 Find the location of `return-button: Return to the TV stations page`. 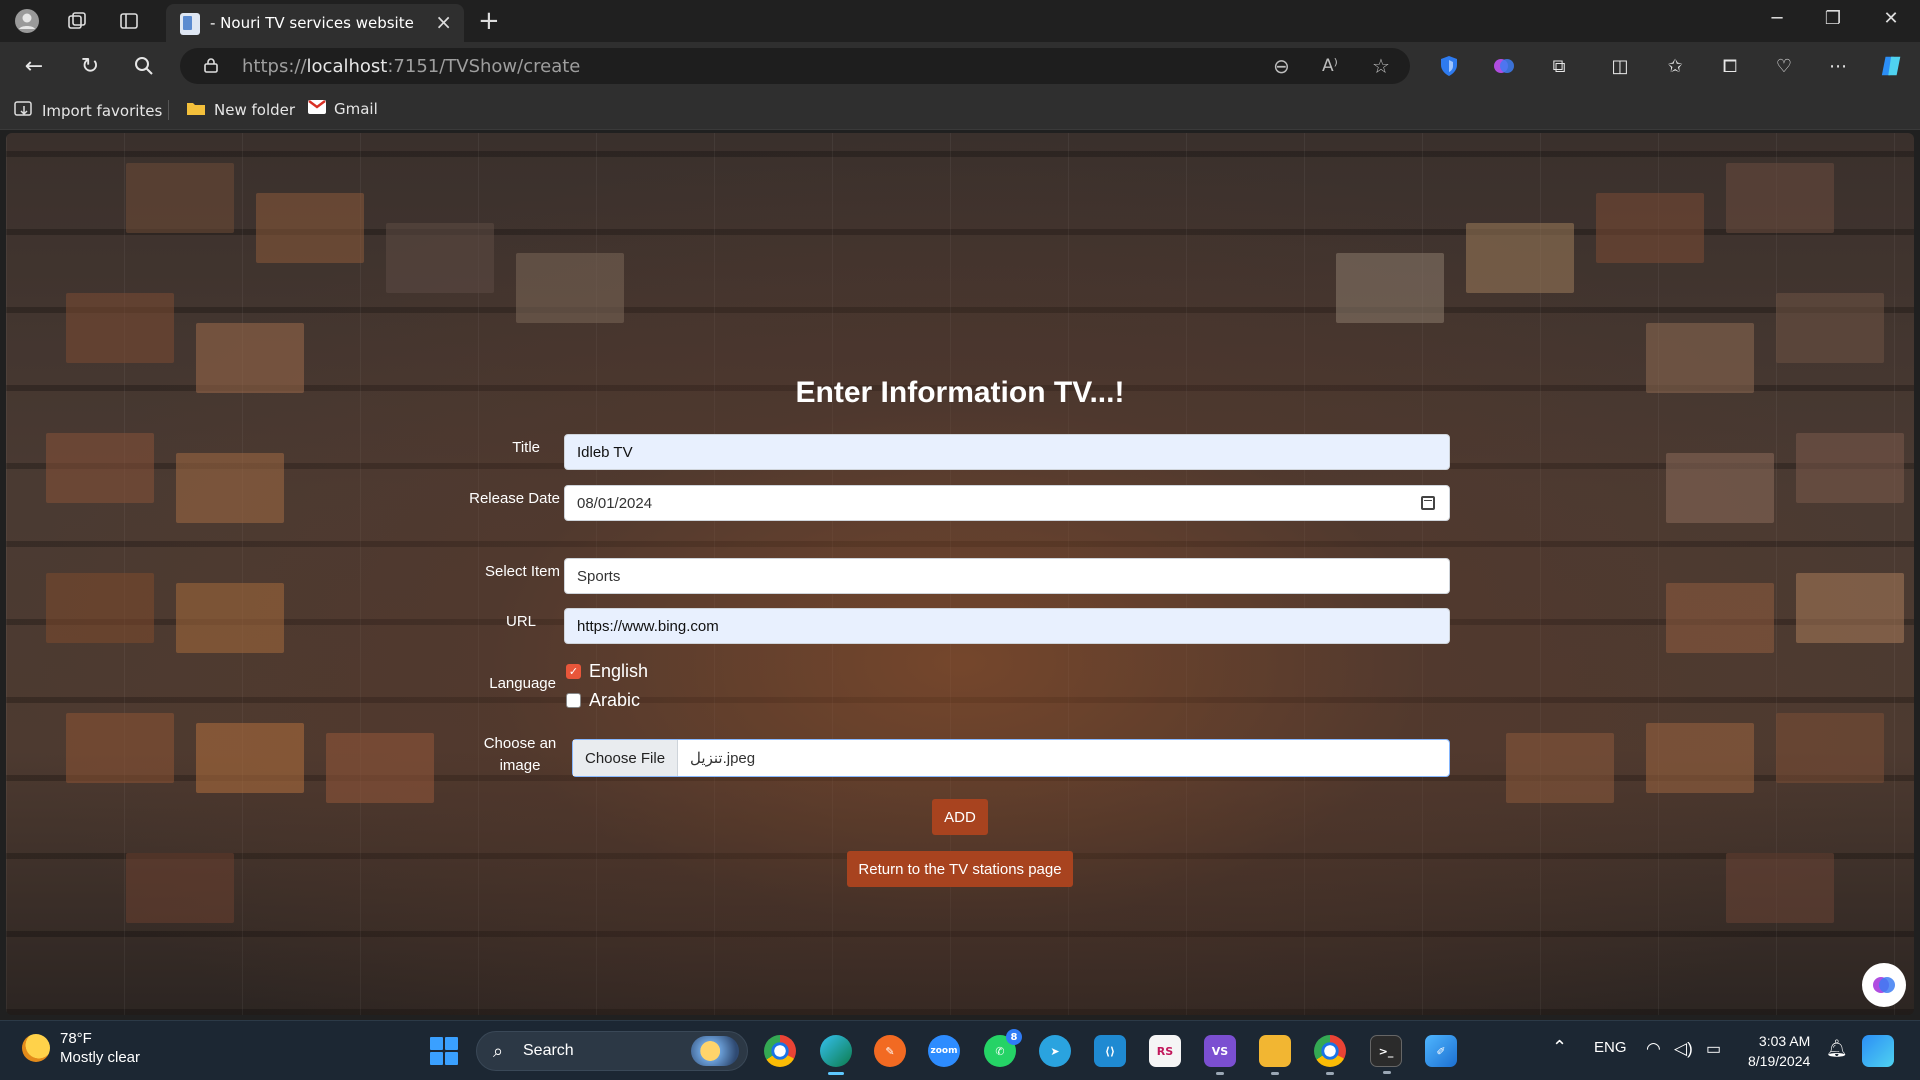

return-button: Return to the TV stations page is located at coordinates (960, 869).